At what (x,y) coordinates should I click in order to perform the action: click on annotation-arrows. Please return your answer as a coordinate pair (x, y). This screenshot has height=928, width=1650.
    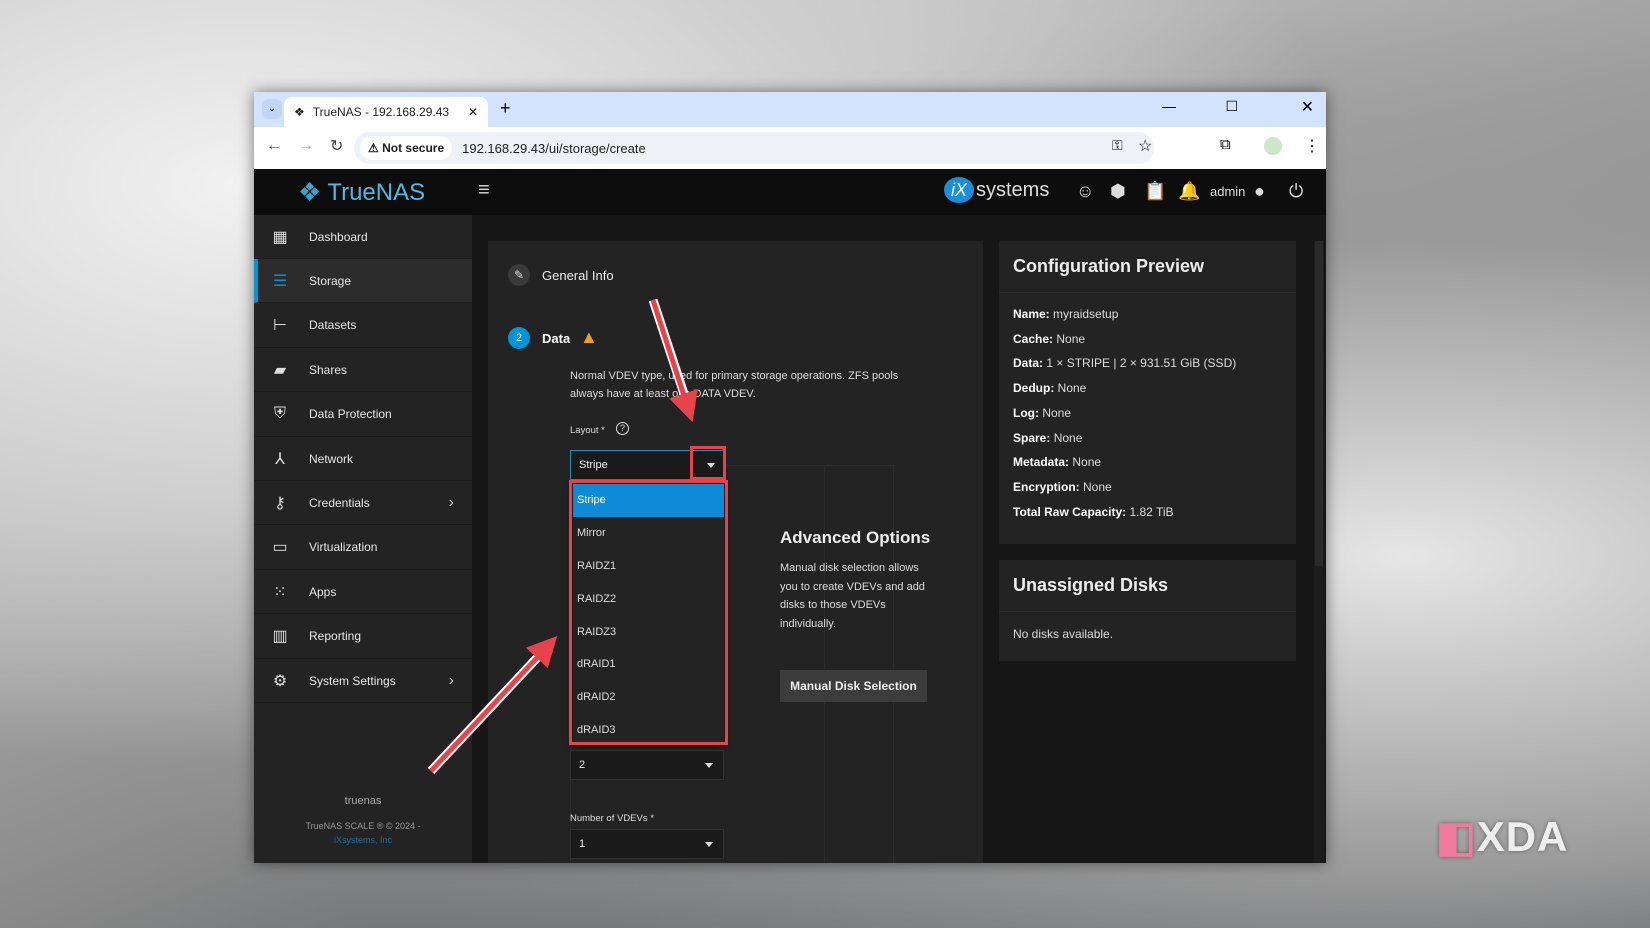
    Looking at the image, I should click on (562, 536).